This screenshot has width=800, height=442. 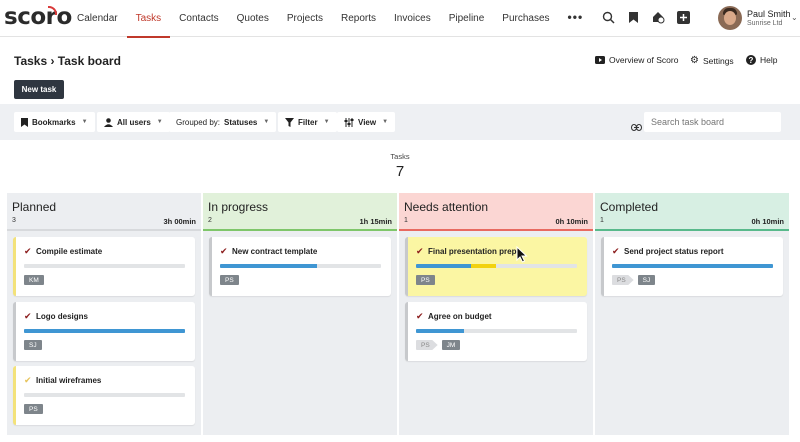 I want to click on bookmarks-dropdown: Bookmarks ▼, so click(x=54, y=122).